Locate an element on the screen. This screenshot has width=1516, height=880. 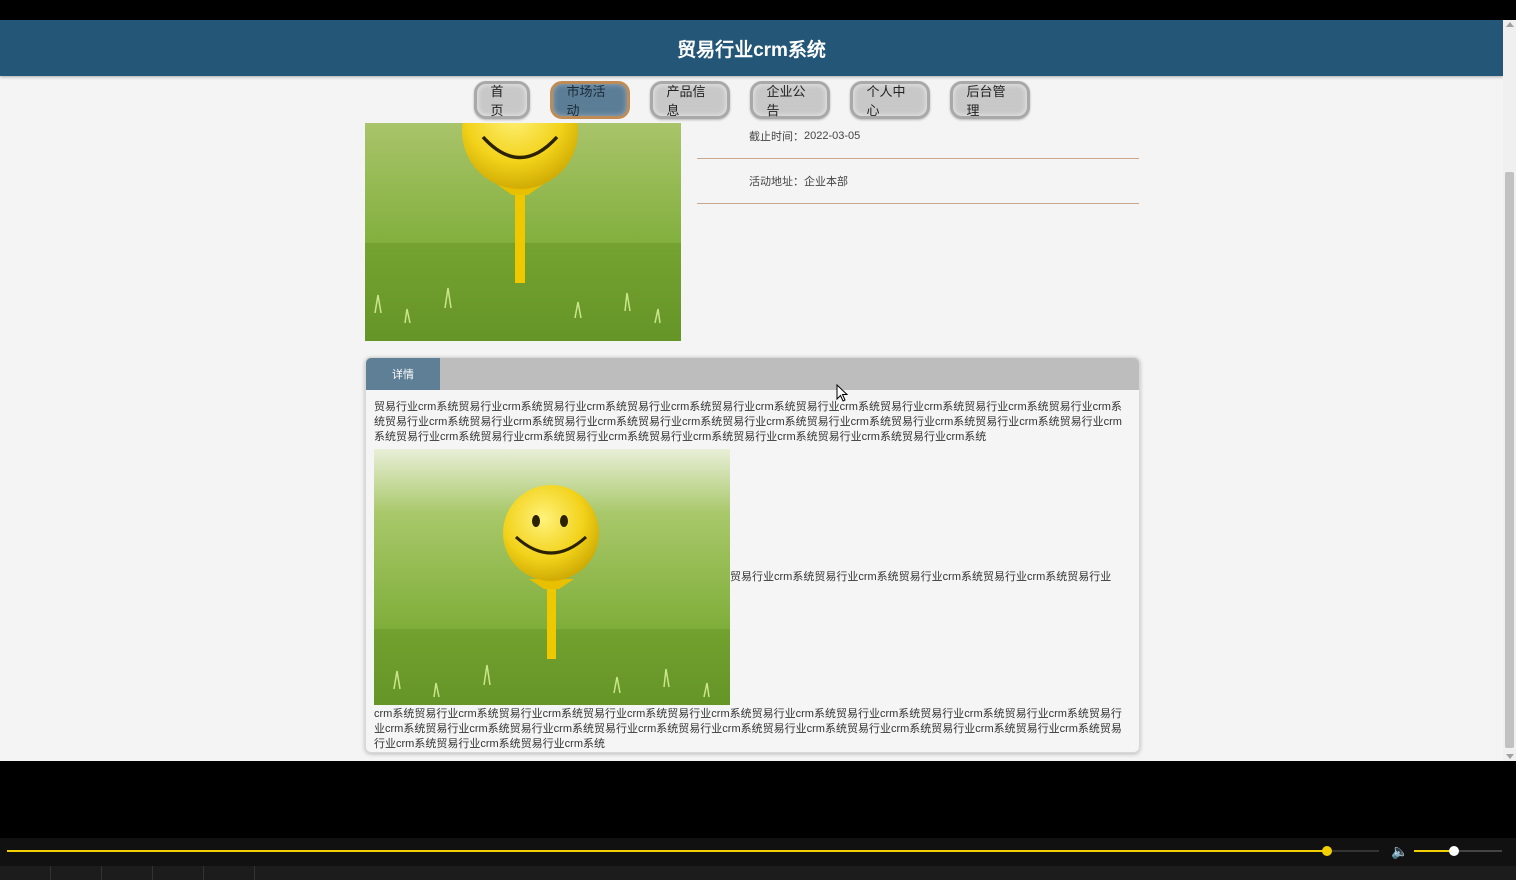
nav-product-info: 产品信息 is located at coordinates (689, 100).